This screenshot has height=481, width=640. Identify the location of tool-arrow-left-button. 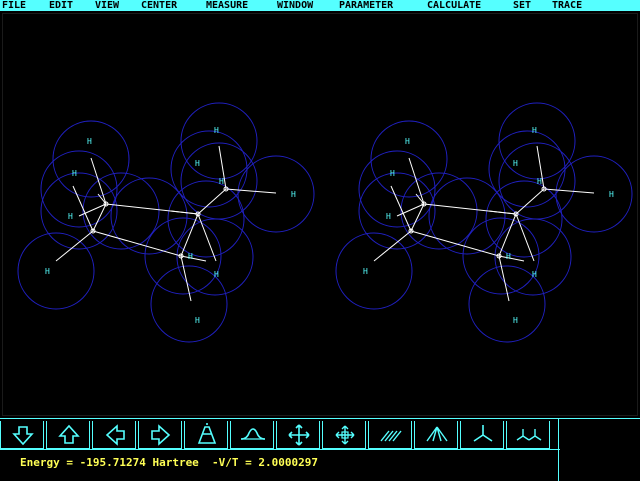
(114, 435).